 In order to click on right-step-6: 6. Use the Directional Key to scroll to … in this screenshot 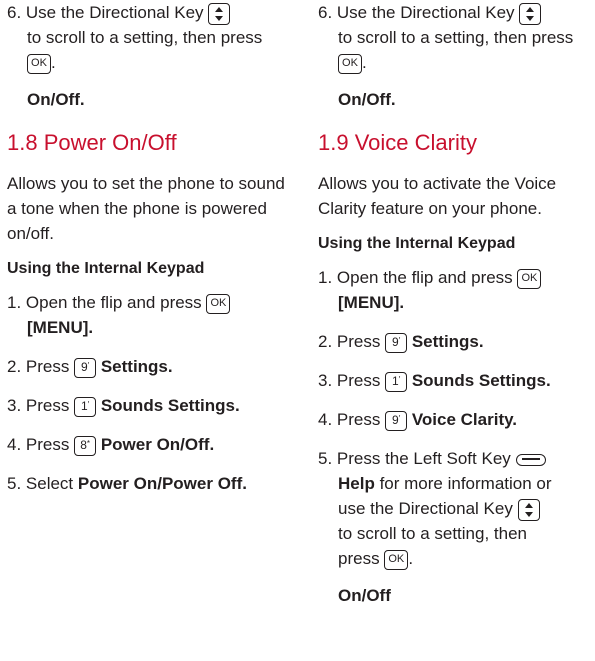, I will do `click(455, 37)`.